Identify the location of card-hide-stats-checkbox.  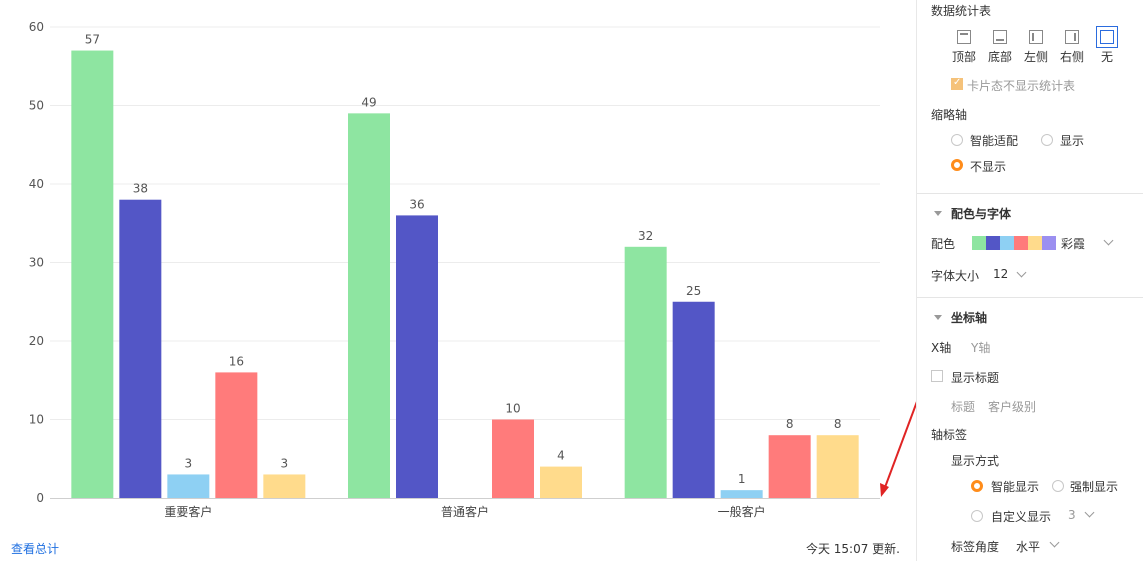
(957, 83).